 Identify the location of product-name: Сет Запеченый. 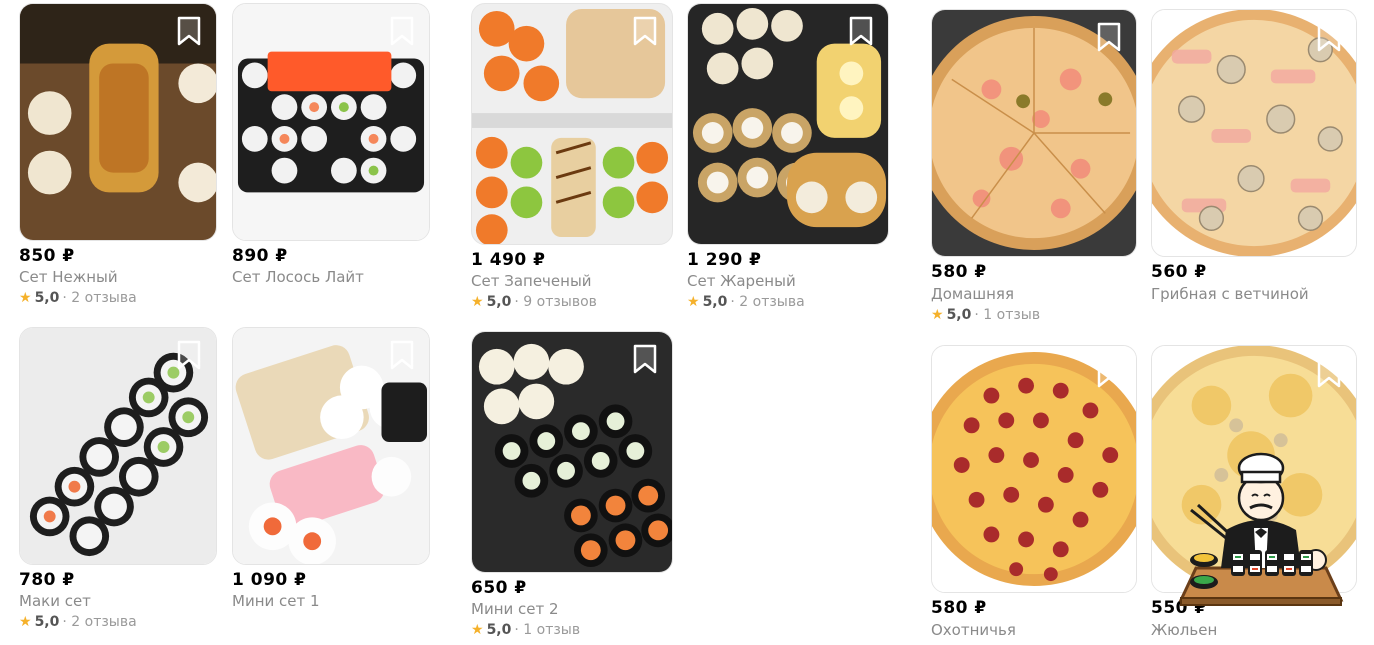
(531, 281).